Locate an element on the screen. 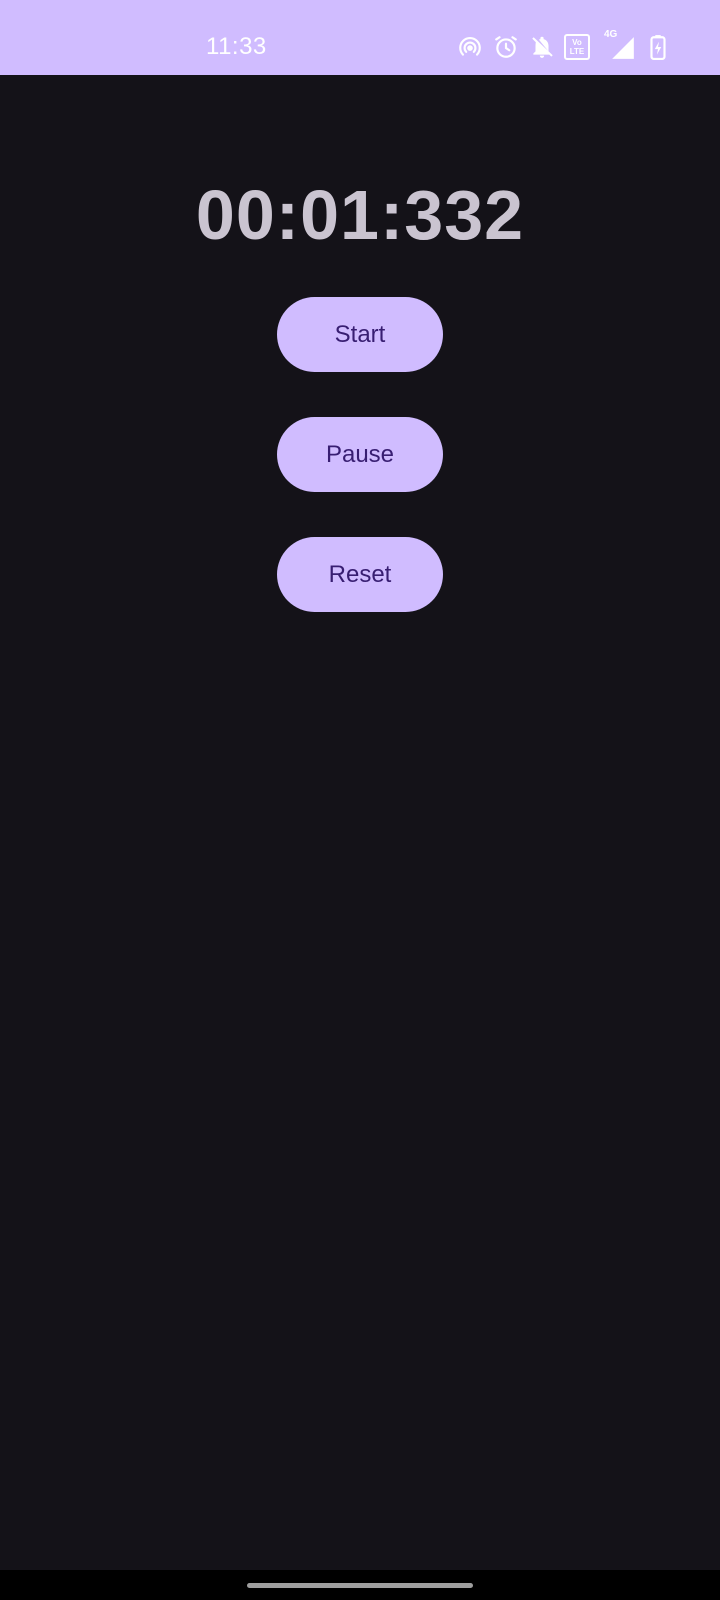 The image size is (720, 1600). reset-button: Reset is located at coordinates (360, 574).